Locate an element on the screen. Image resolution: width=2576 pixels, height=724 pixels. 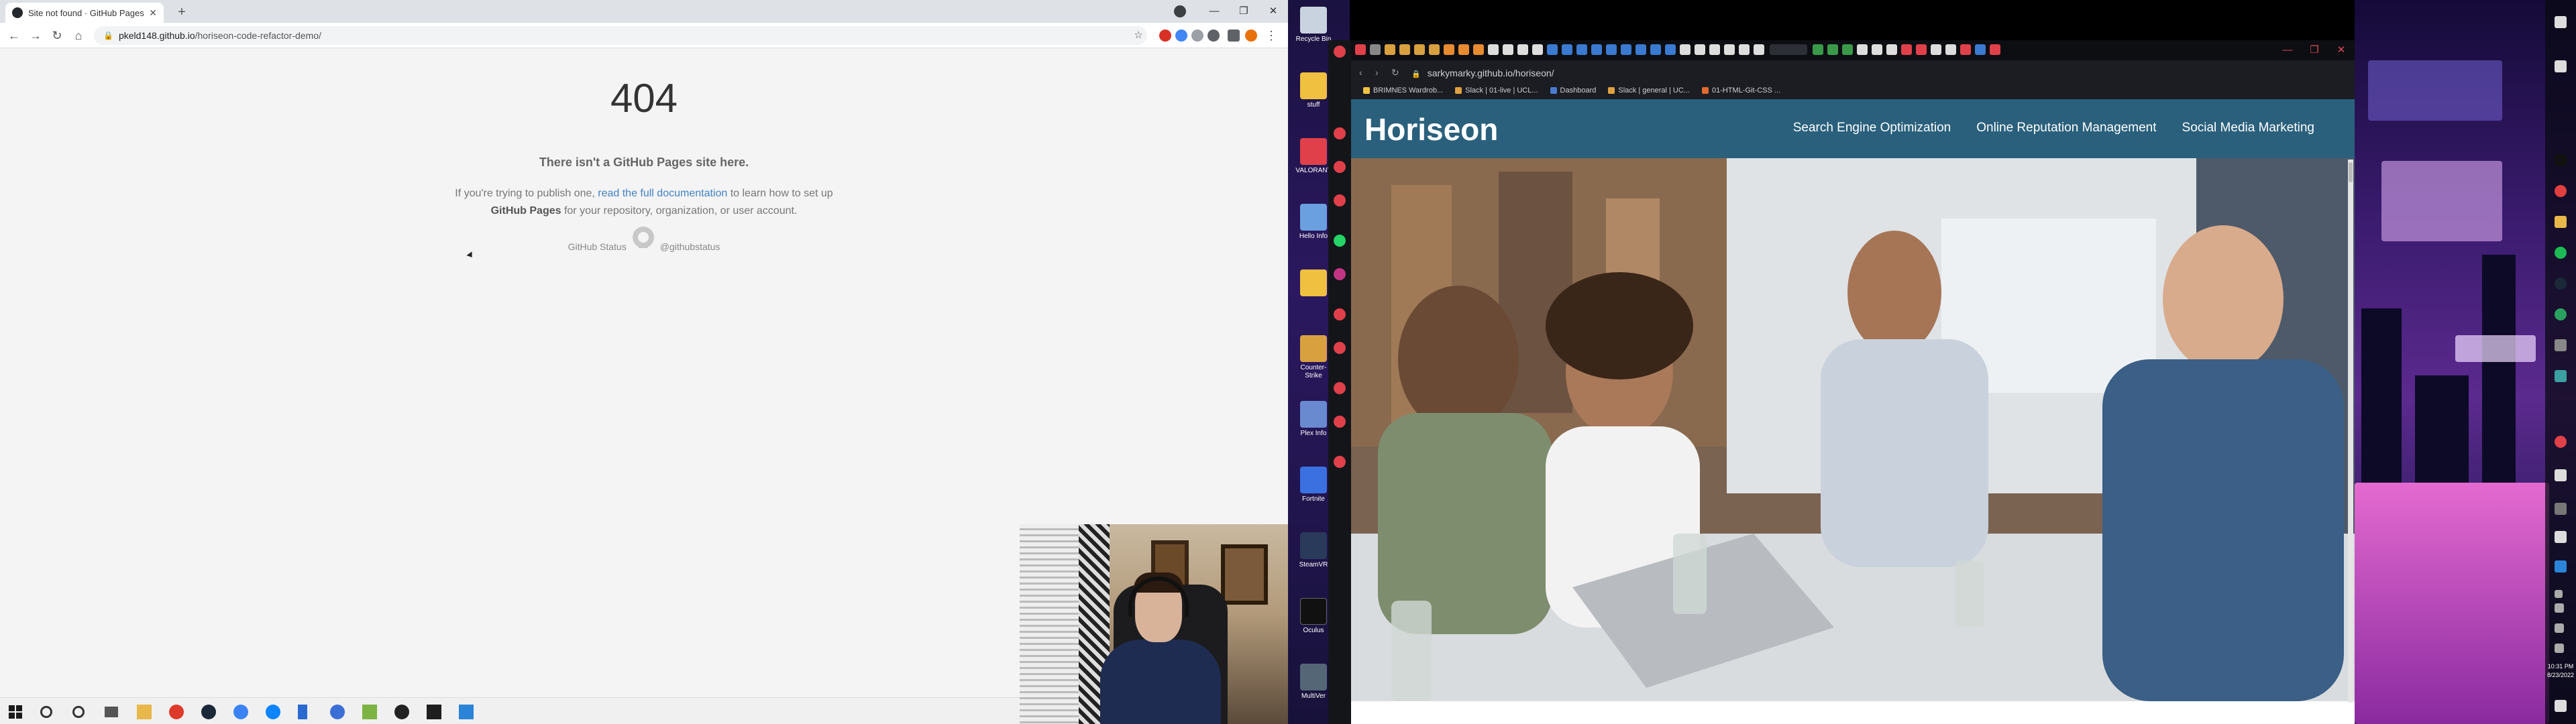
desktop-icon: Oculus is located at coordinates (1313, 616).